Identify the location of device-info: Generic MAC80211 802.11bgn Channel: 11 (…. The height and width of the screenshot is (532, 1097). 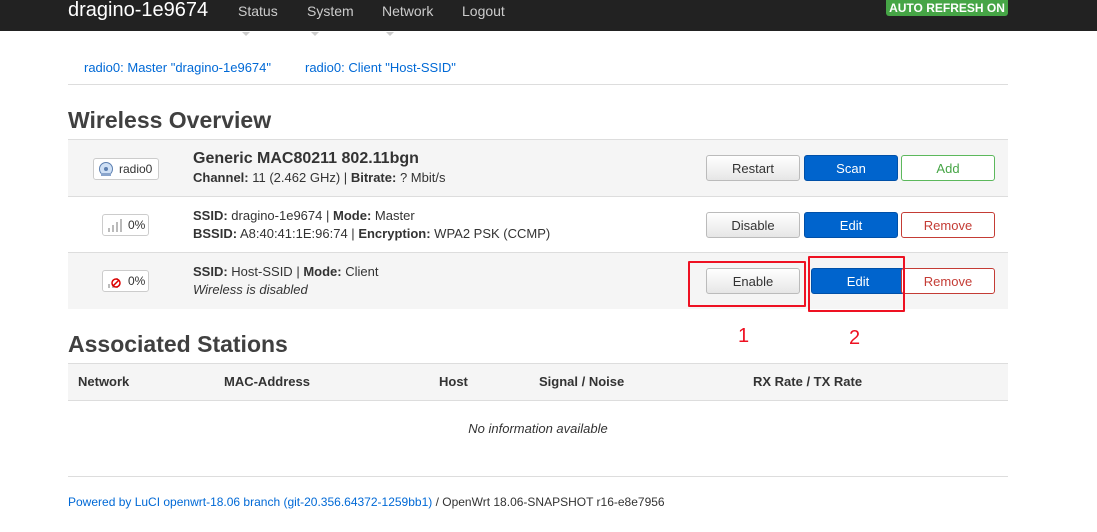
(319, 168).